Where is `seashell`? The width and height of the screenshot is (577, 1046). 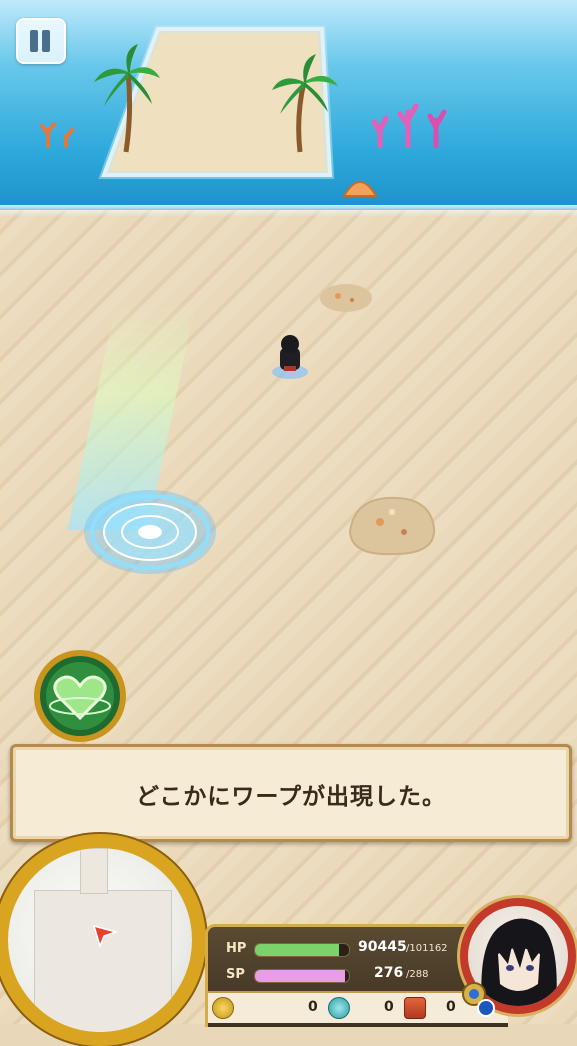
seashell is located at coordinates (360, 189).